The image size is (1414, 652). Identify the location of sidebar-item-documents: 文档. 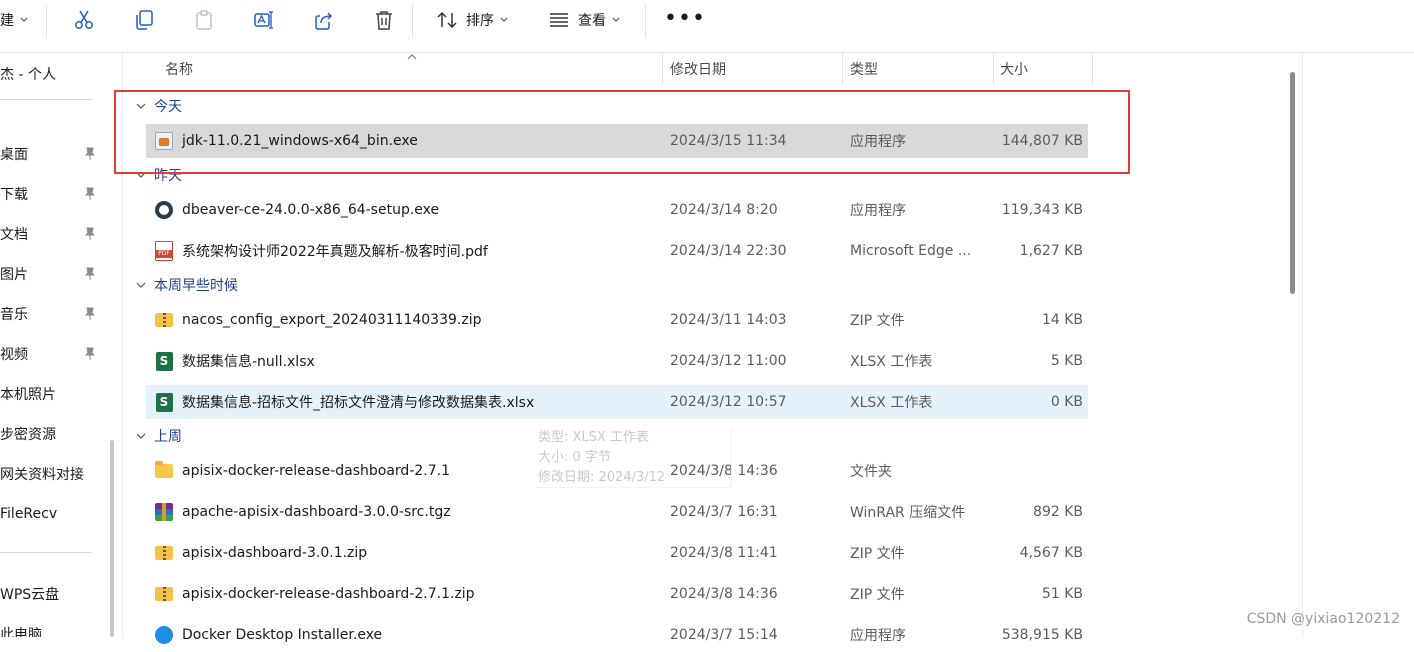
(50, 234).